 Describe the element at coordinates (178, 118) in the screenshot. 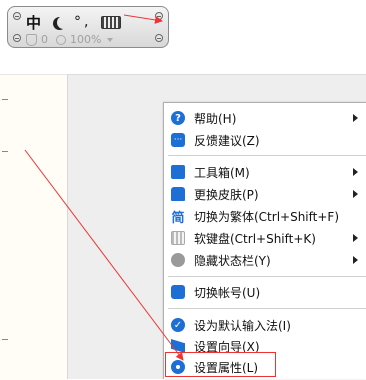

I see `help-icon: ?` at that location.